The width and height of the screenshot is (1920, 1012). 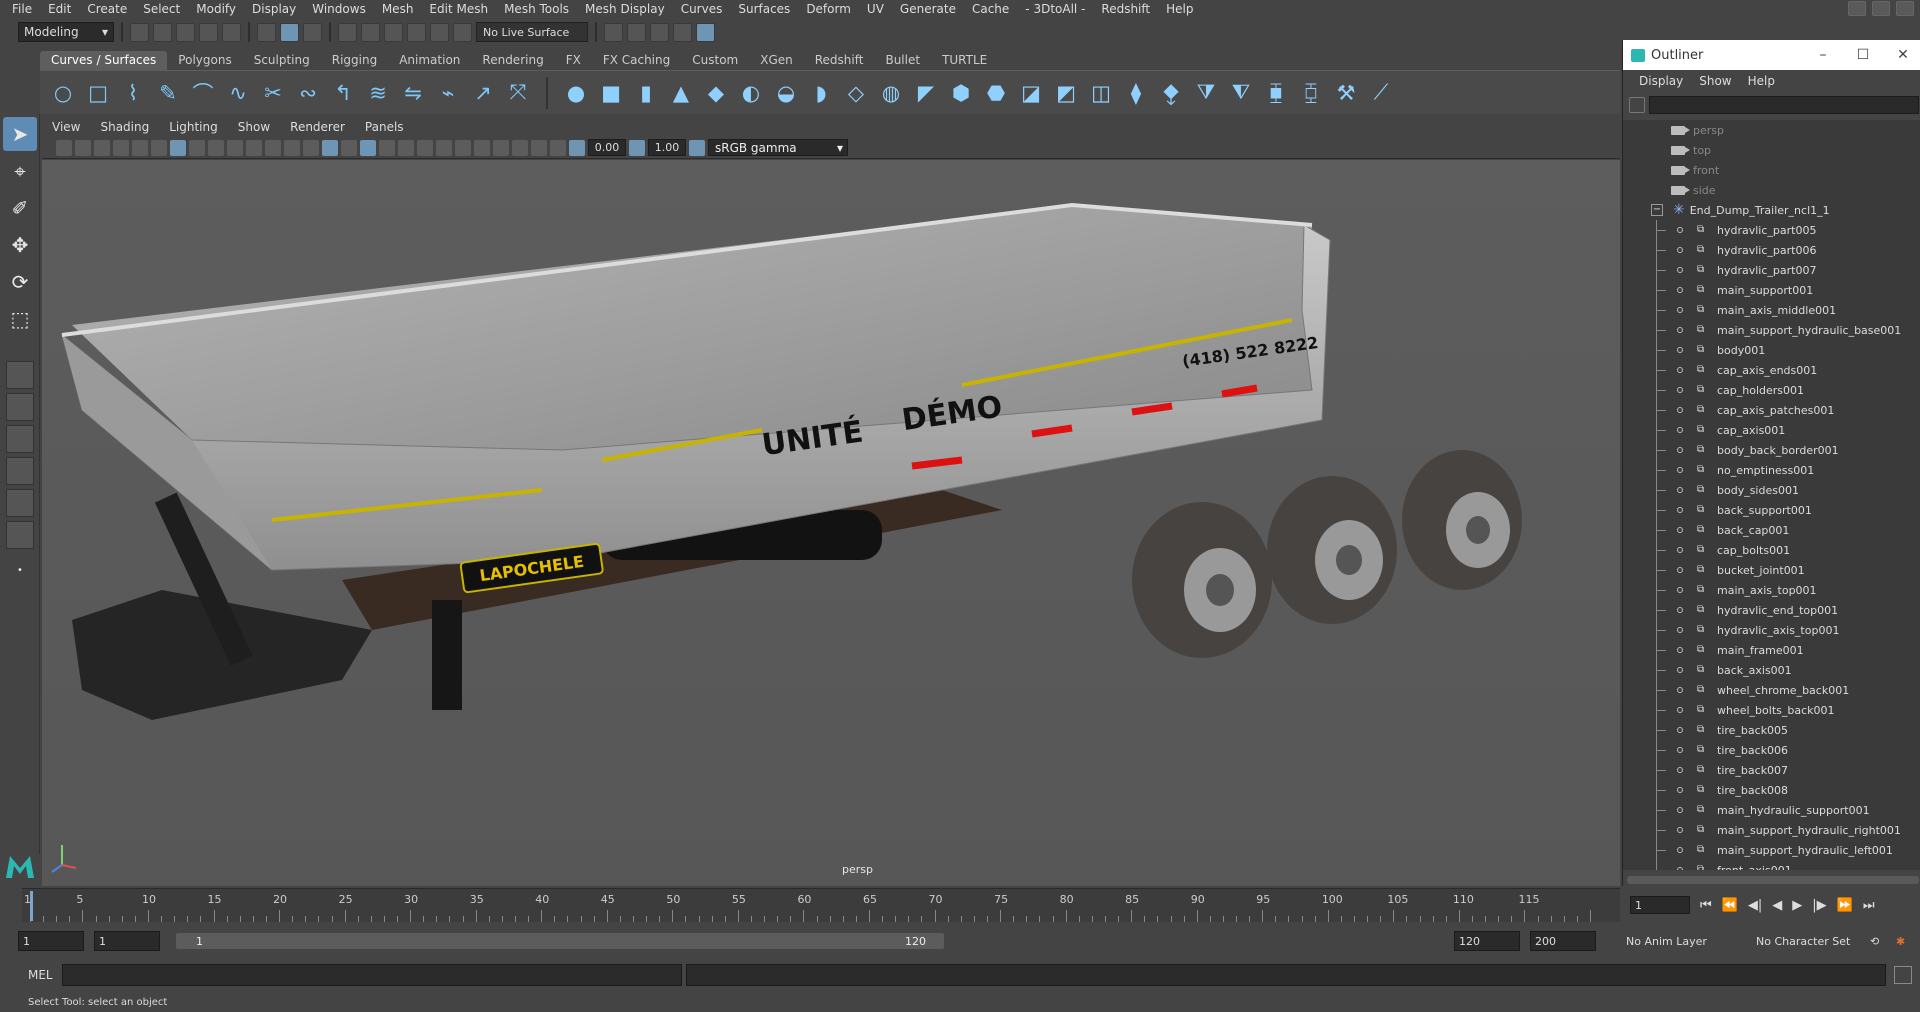 I want to click on extrude-icon: ◍, so click(x=891, y=93).